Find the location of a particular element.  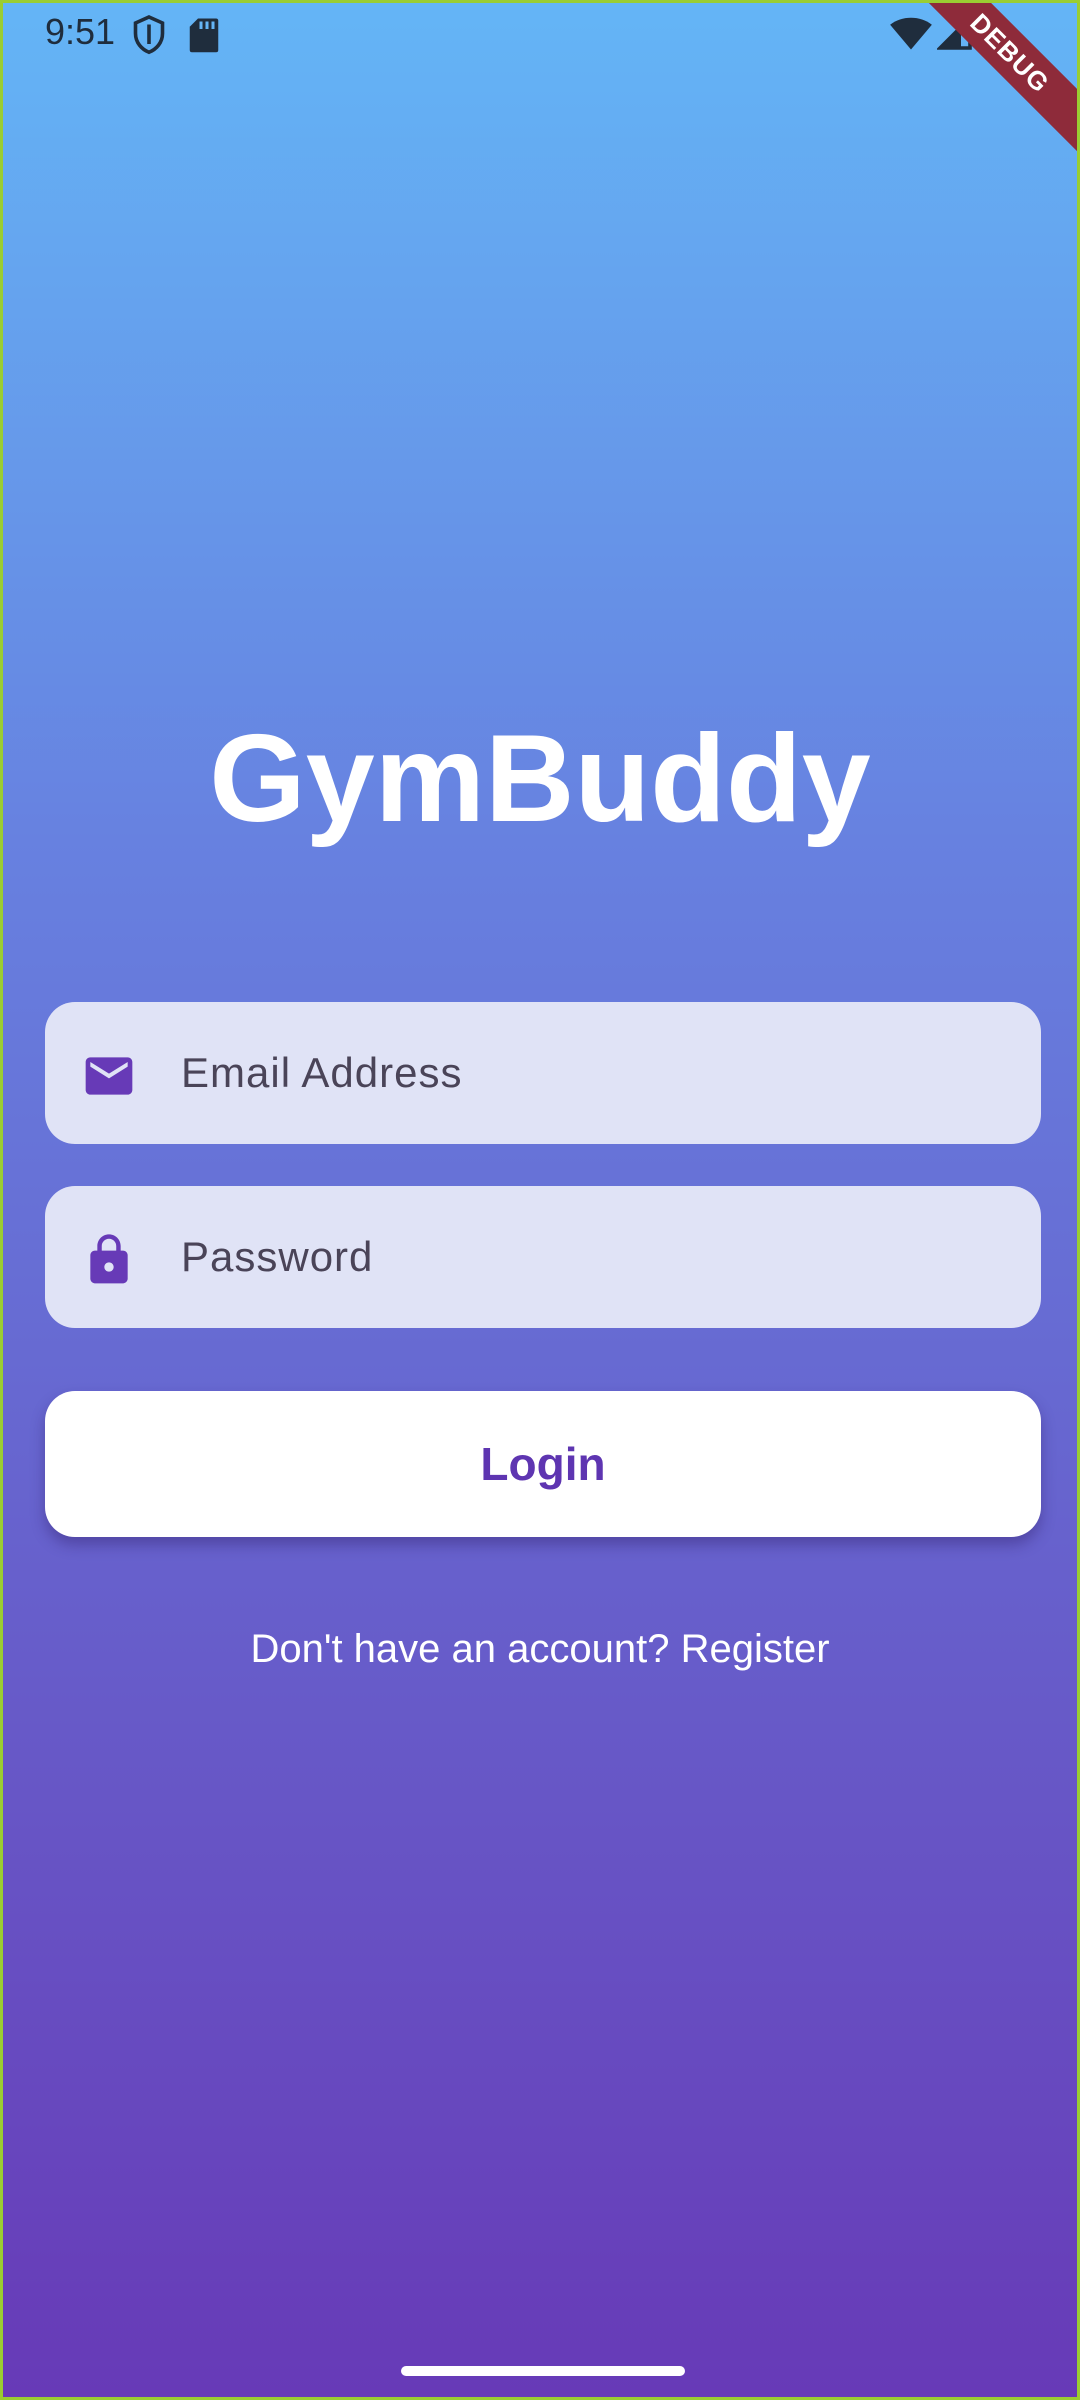

register-link: Don't have an account? Register is located at coordinates (540, 1649).